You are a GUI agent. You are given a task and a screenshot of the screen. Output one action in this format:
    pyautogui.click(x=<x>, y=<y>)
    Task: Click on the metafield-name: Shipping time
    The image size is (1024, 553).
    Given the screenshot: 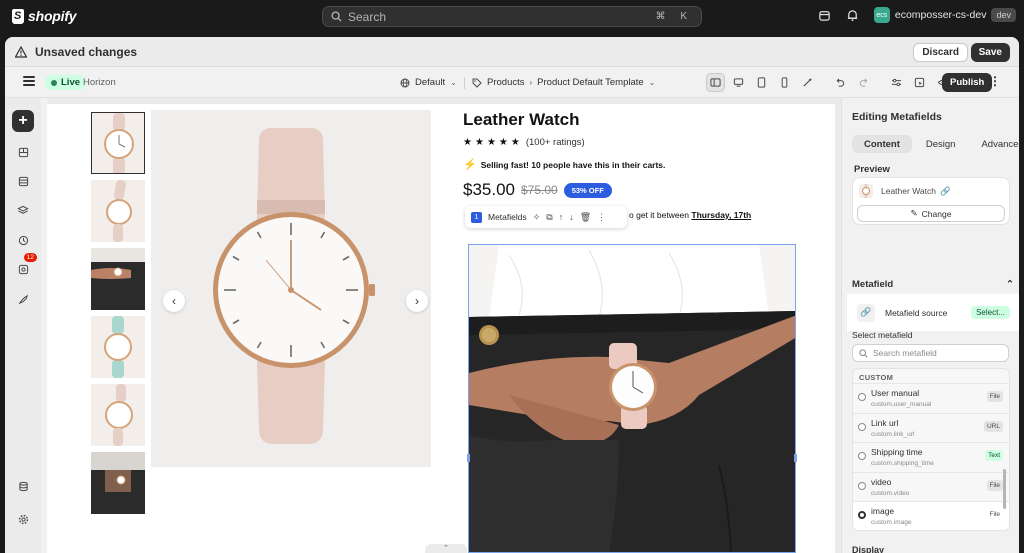 What is the action you would take?
    pyautogui.click(x=897, y=452)
    